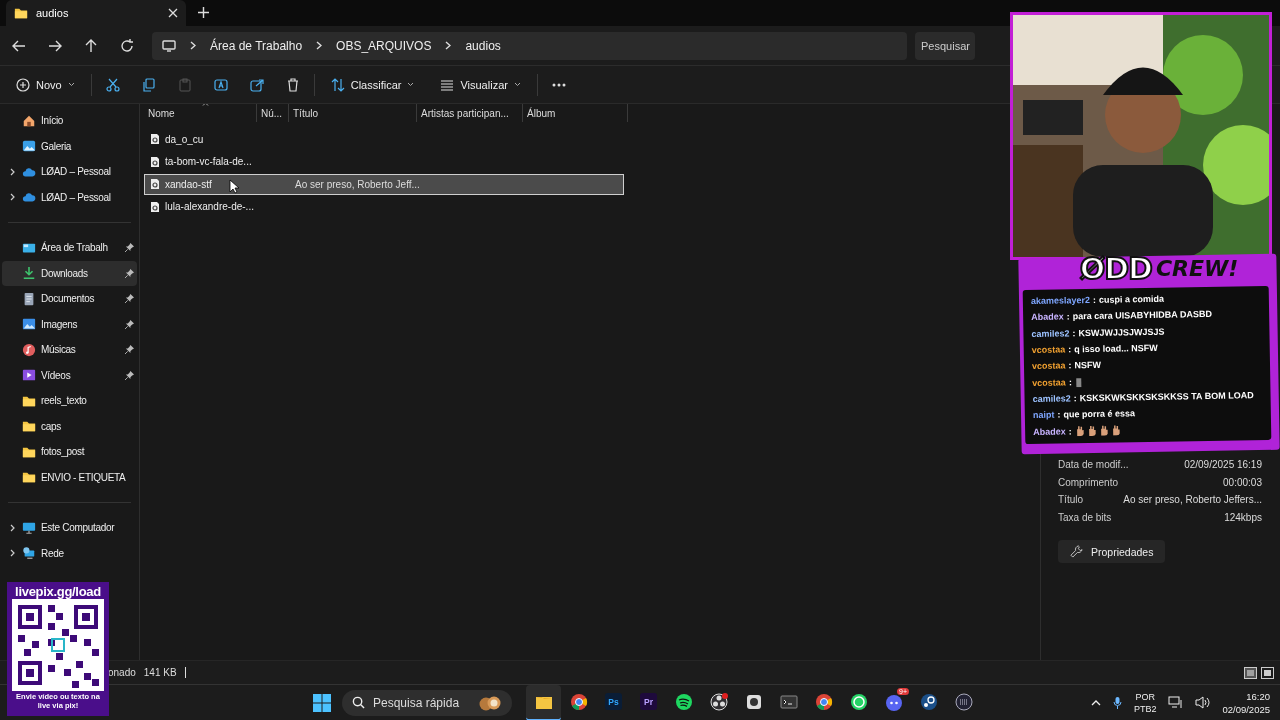 The width and height of the screenshot is (1280, 720). Describe the element at coordinates (1050, 333) in the screenshot. I see `chat-username: camiles2` at that location.